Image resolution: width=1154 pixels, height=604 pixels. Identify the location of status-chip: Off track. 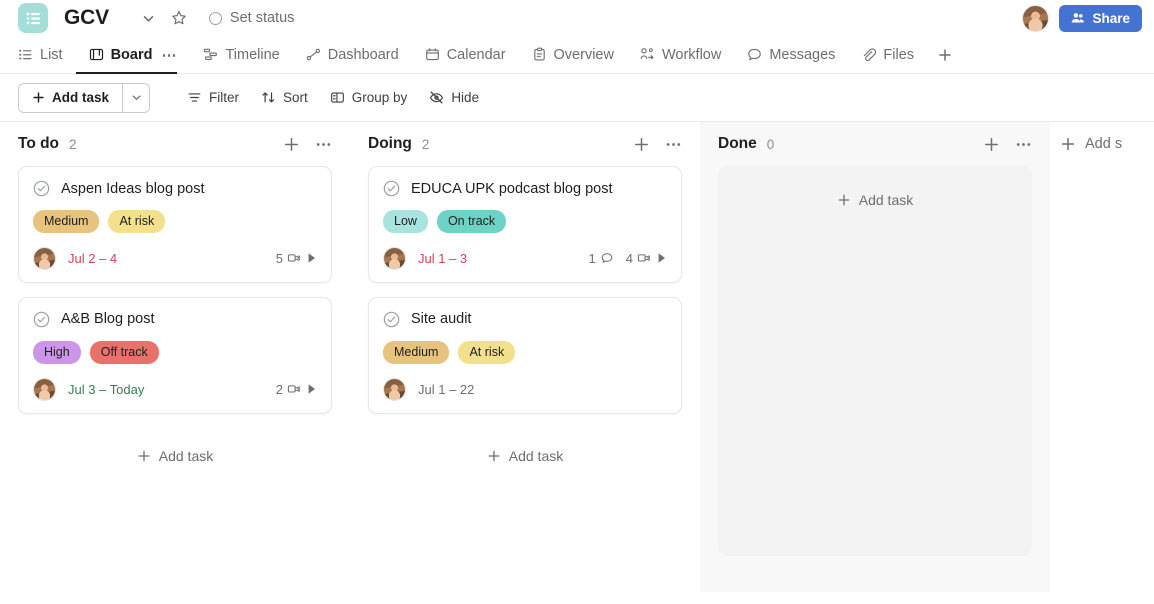
(124, 352).